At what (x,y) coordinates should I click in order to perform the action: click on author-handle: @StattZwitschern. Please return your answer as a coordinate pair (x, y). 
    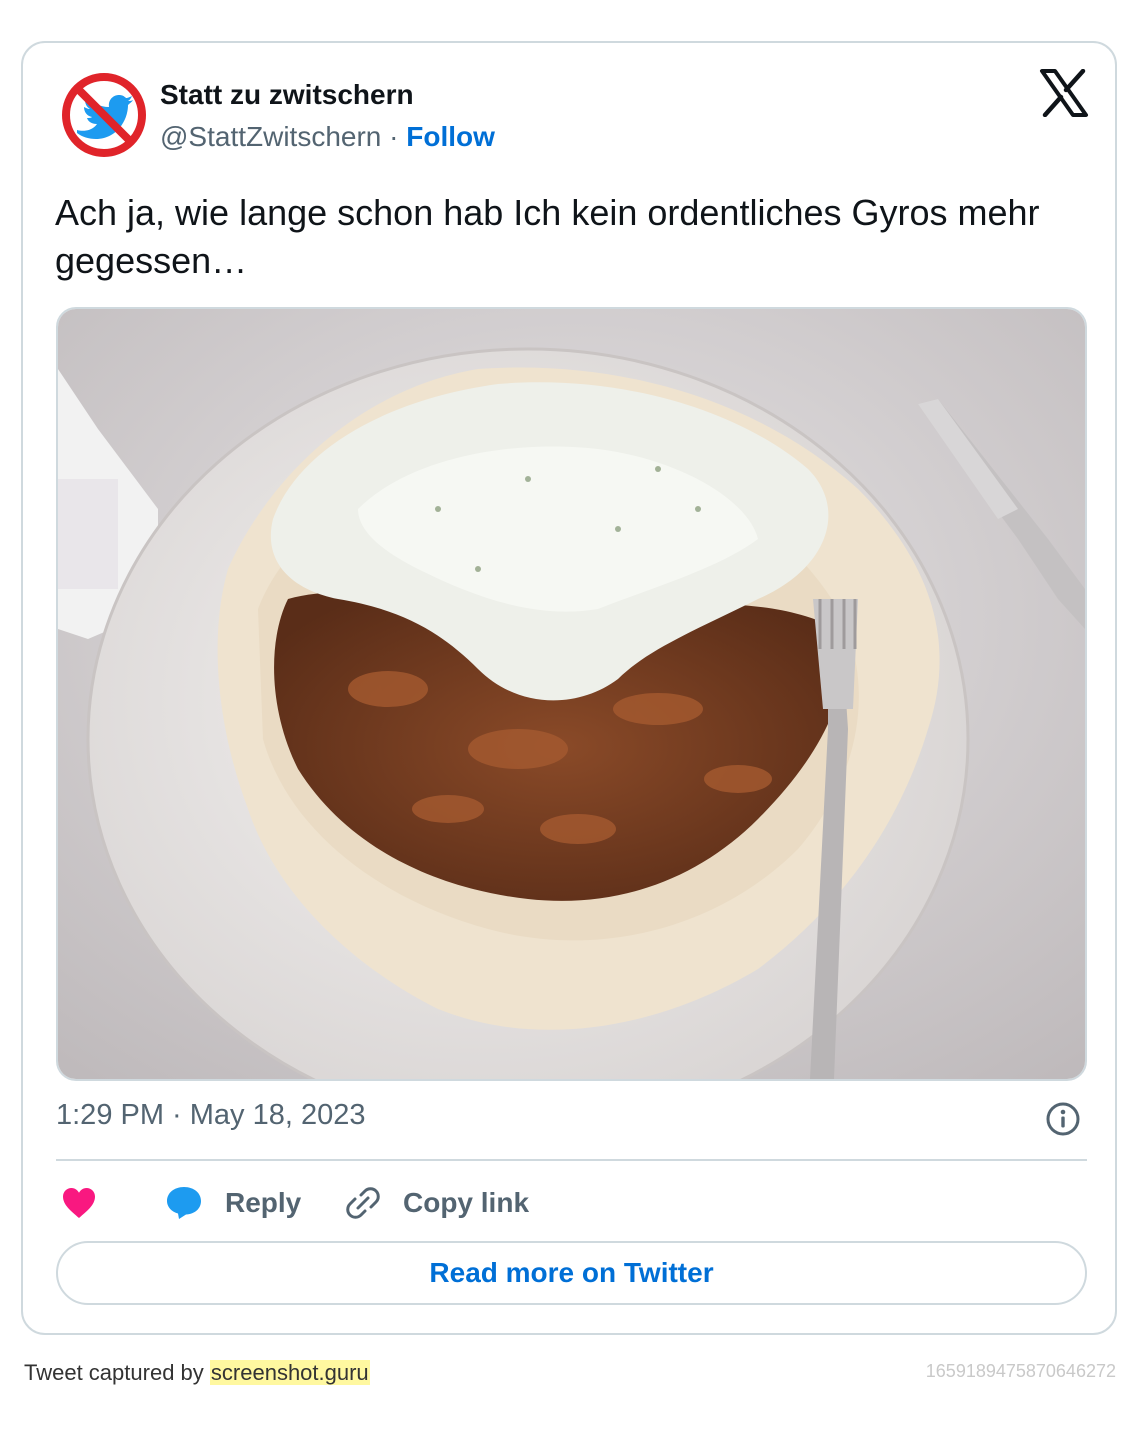
    Looking at the image, I should click on (270, 136).